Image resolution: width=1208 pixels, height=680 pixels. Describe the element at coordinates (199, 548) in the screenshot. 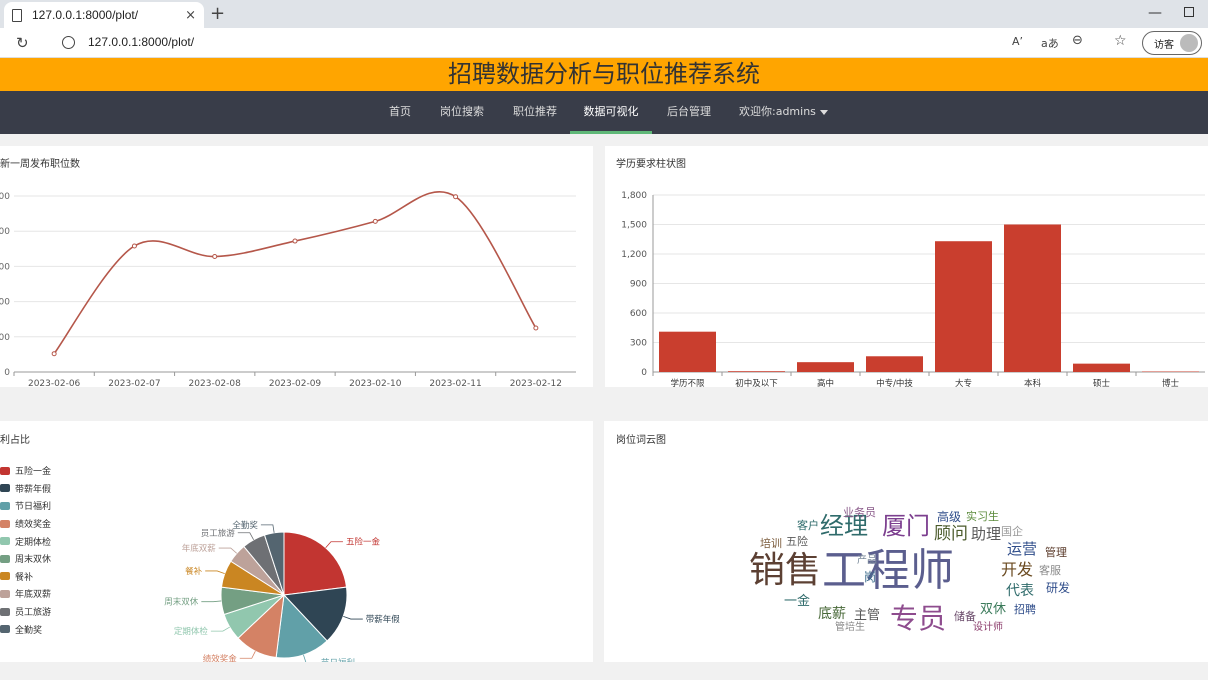

I see `slice-label: 年底双薪` at that location.